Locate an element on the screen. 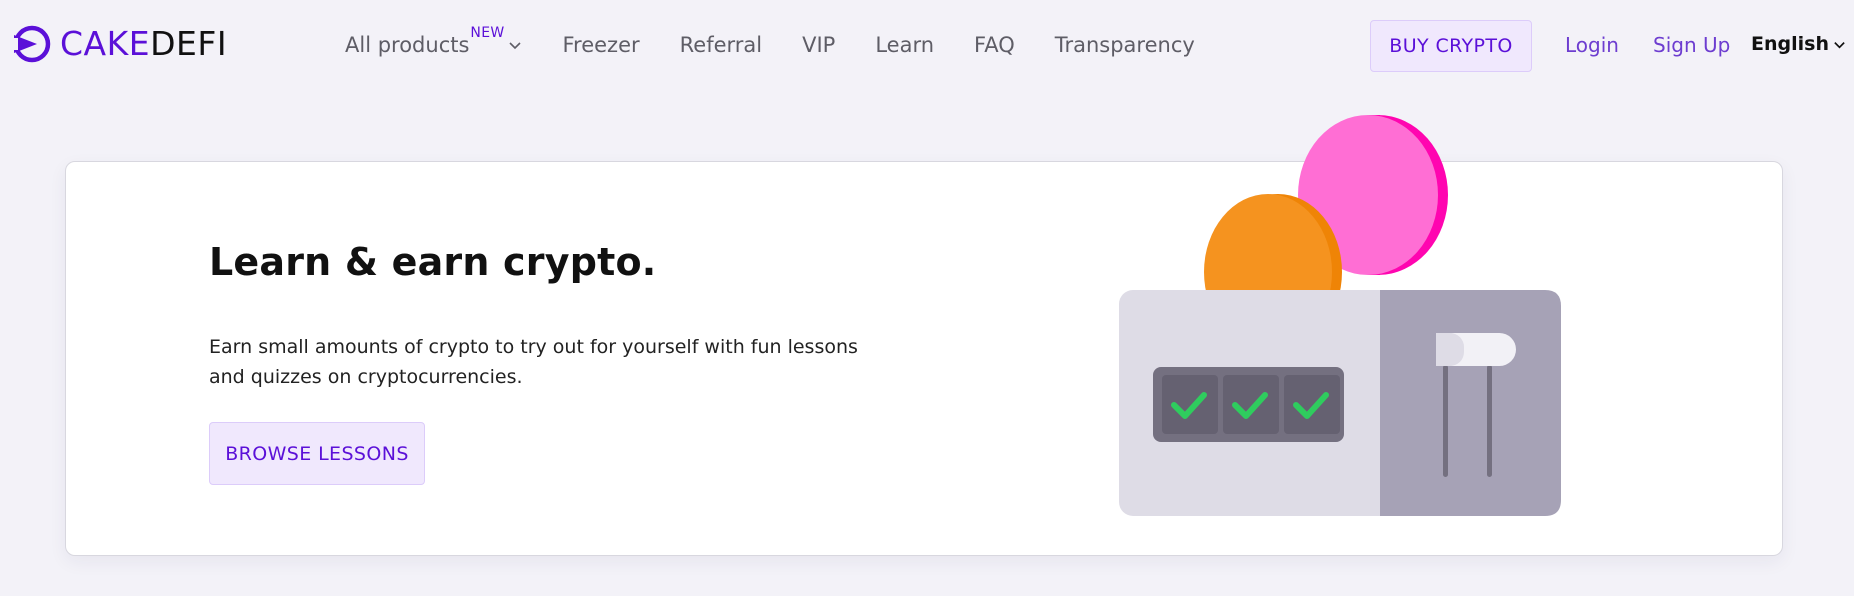 This screenshot has height=596, width=1854. nav-faq: FAQ is located at coordinates (994, 45).